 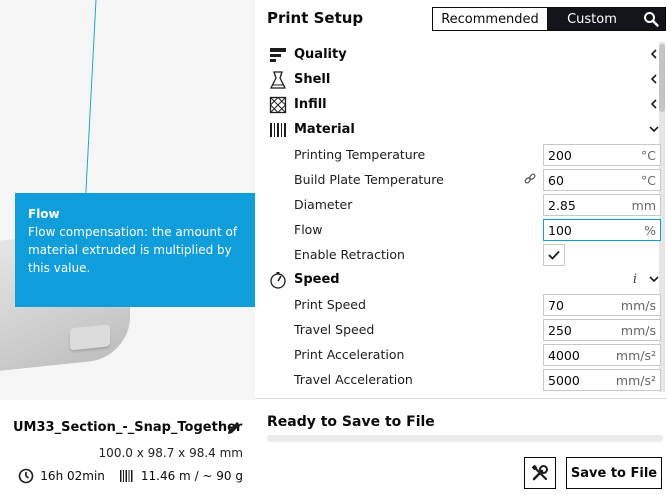 I want to click on save-progress-bar, so click(x=465, y=438).